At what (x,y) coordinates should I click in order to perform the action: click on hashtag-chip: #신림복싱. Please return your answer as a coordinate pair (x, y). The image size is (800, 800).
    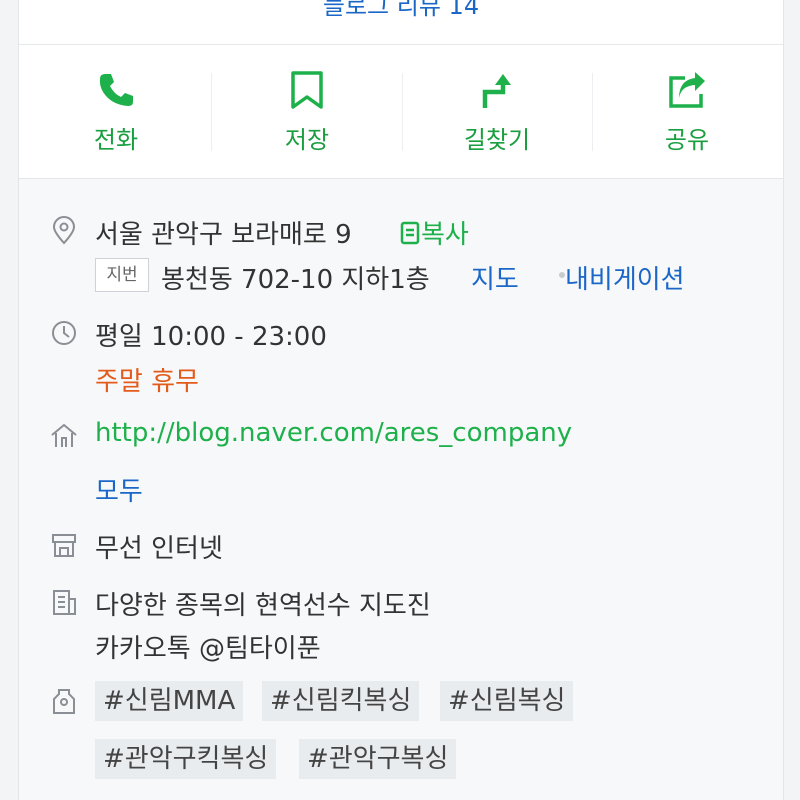
    Looking at the image, I should click on (507, 701).